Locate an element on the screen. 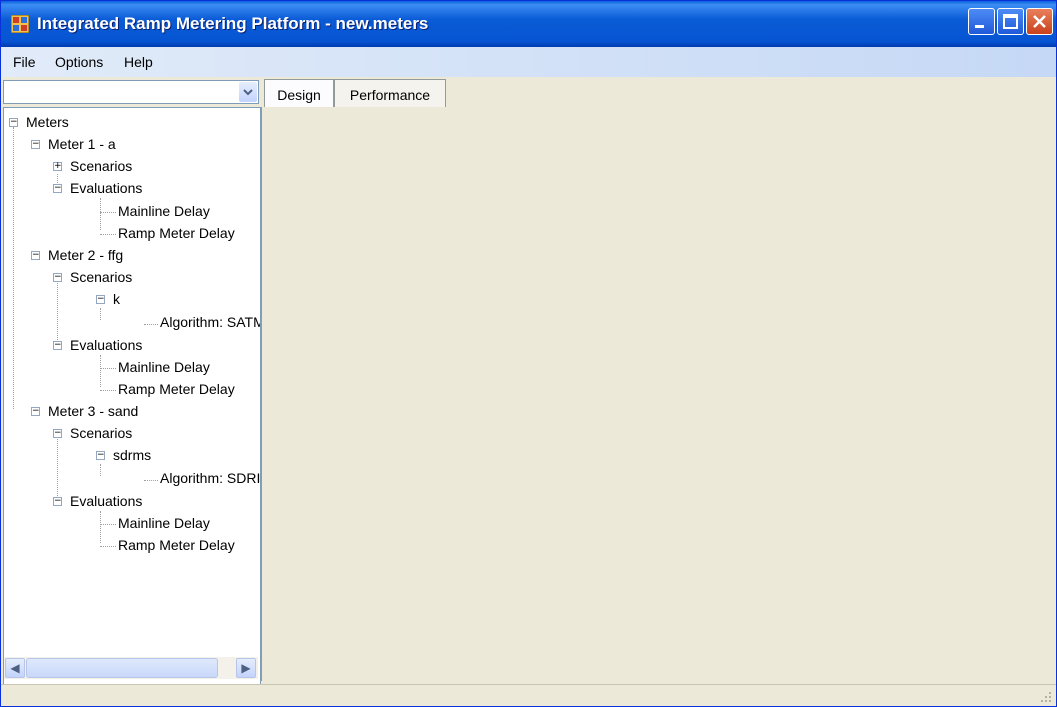  minimize-icon is located at coordinates (979, 26).